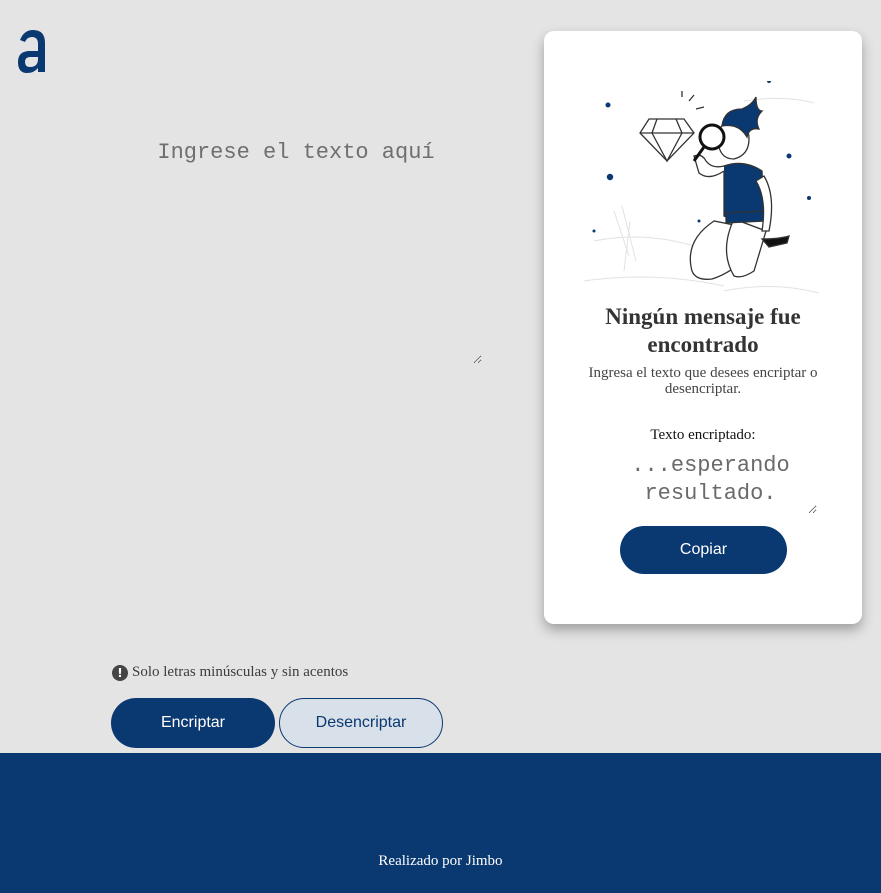 Image resolution: width=881 pixels, height=893 pixels. Describe the element at coordinates (361, 723) in the screenshot. I see `decrypt-button: Desencriptar` at that location.